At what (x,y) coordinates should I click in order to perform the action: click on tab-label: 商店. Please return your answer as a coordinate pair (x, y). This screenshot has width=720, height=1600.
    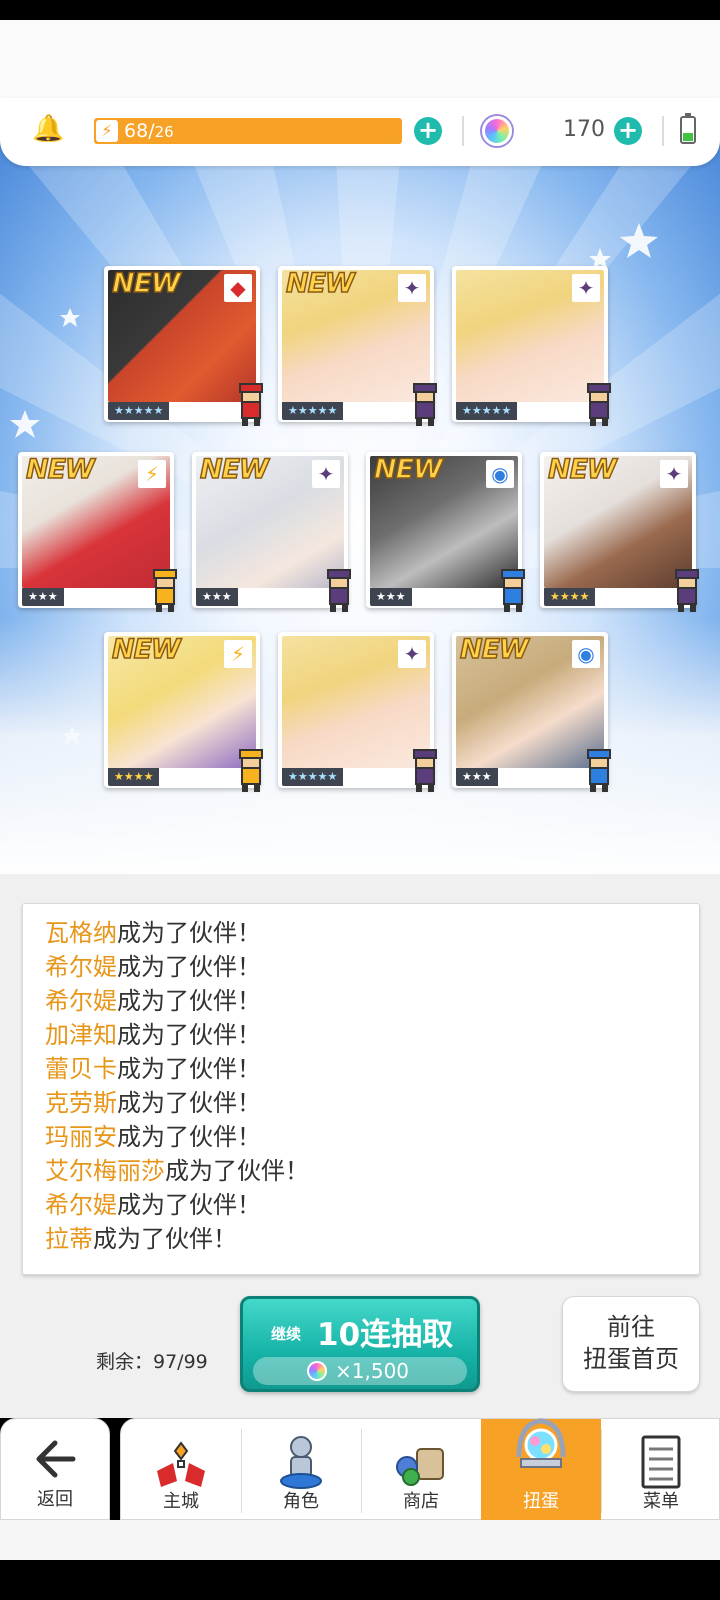
    Looking at the image, I should click on (421, 1501).